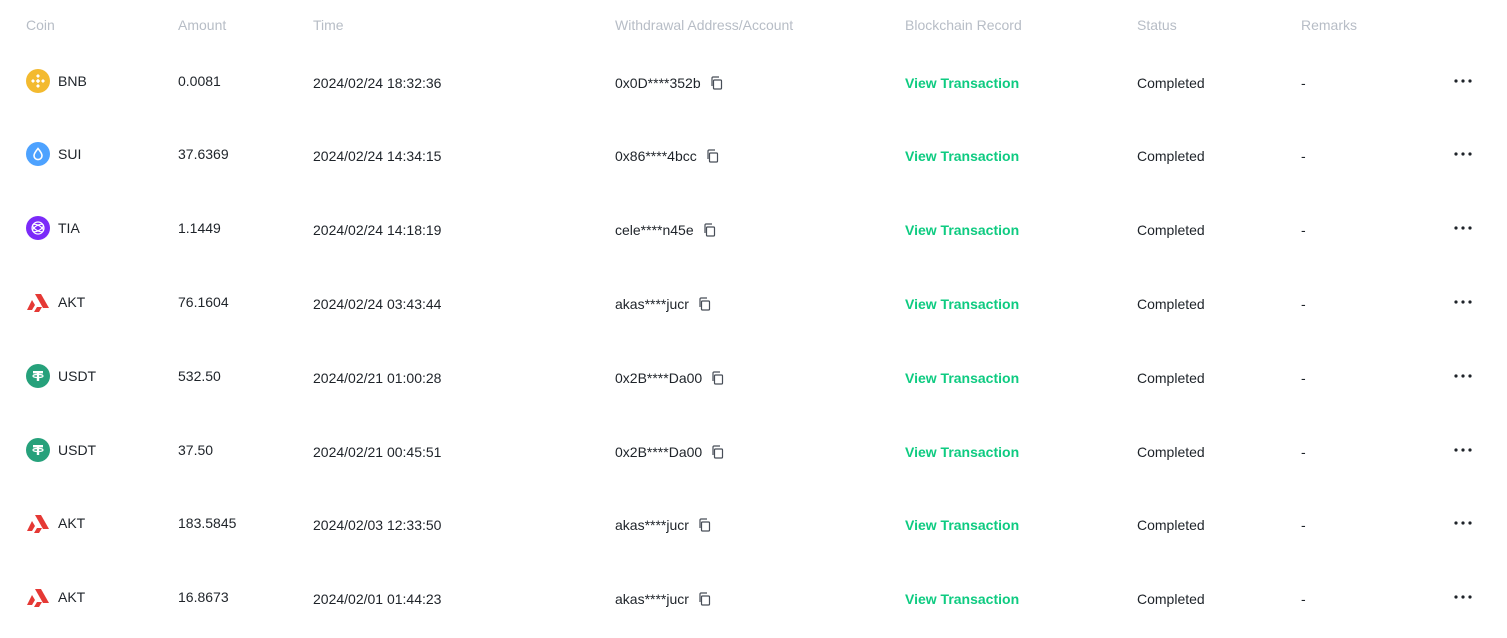 This screenshot has height=638, width=1507. What do you see at coordinates (202, 25) in the screenshot?
I see `header-amount: Amount` at bounding box center [202, 25].